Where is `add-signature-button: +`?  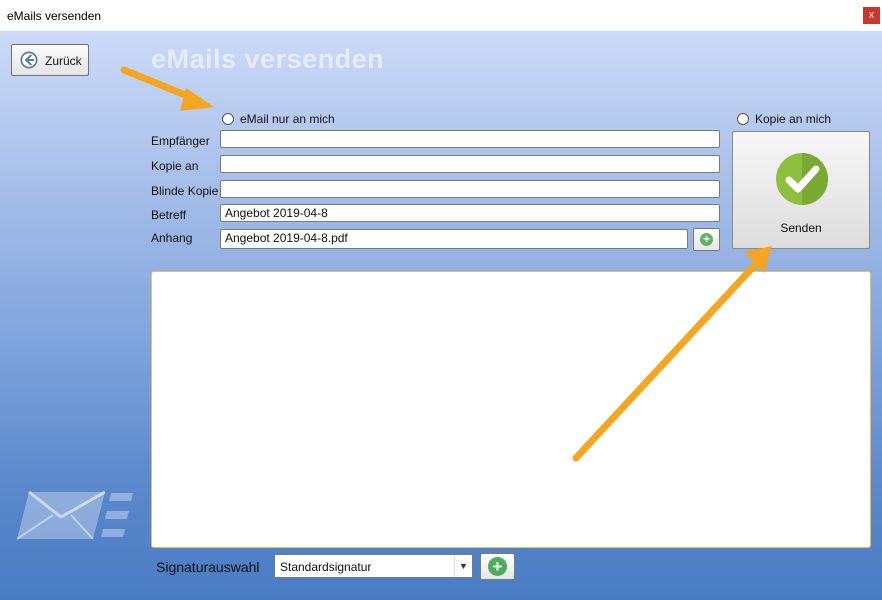 add-signature-button: + is located at coordinates (497, 566).